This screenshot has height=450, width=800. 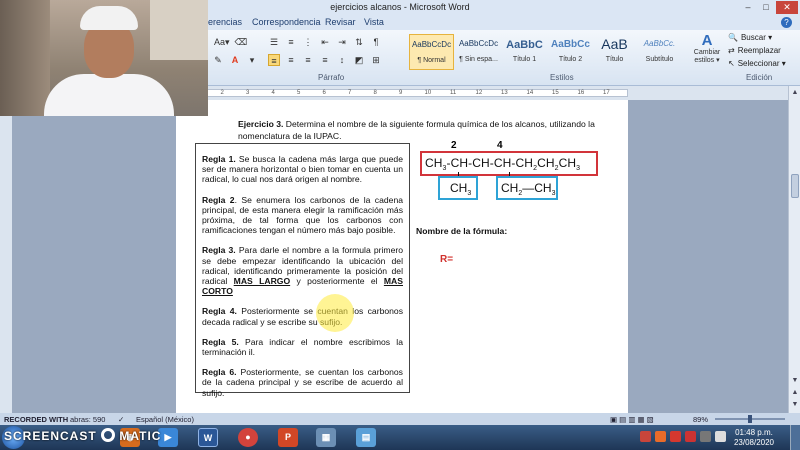 I want to click on zoom-level: 89%, so click(x=700, y=419).